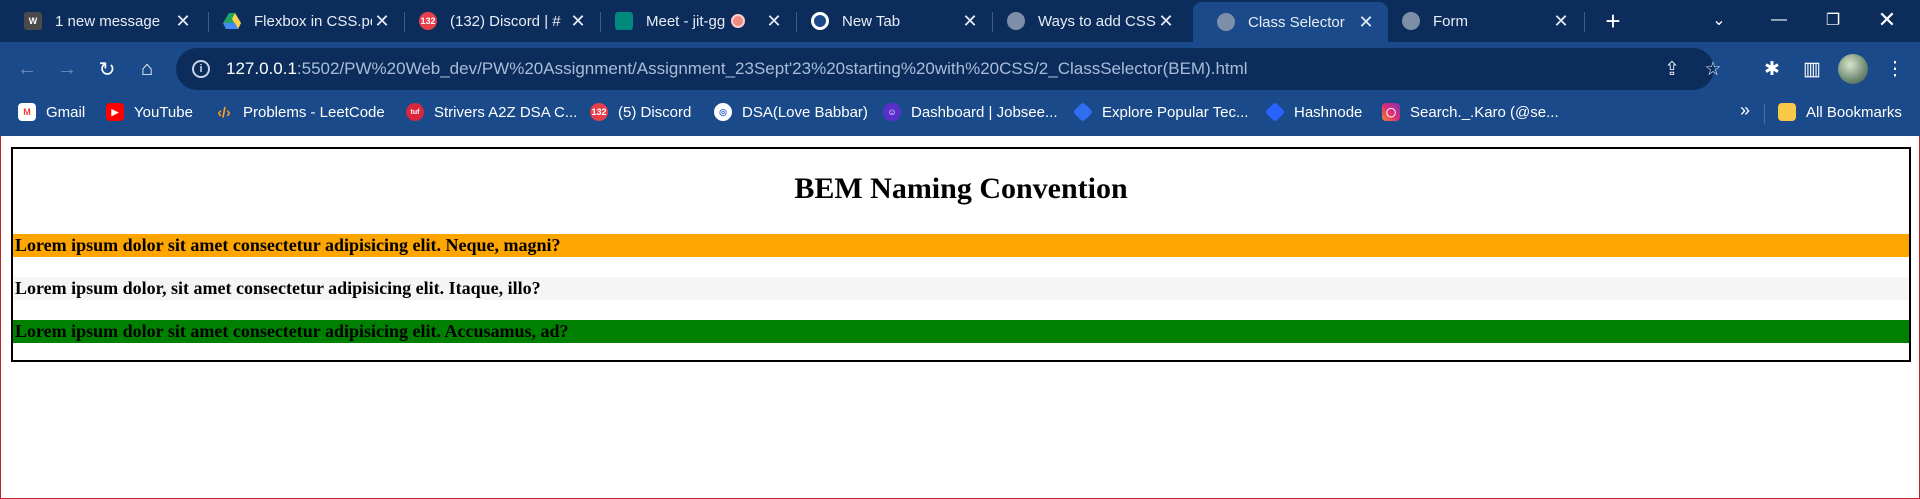 The width and height of the screenshot is (1920, 499). I want to click on bookmark-discord: 132 (5) Discord, so click(640, 112).